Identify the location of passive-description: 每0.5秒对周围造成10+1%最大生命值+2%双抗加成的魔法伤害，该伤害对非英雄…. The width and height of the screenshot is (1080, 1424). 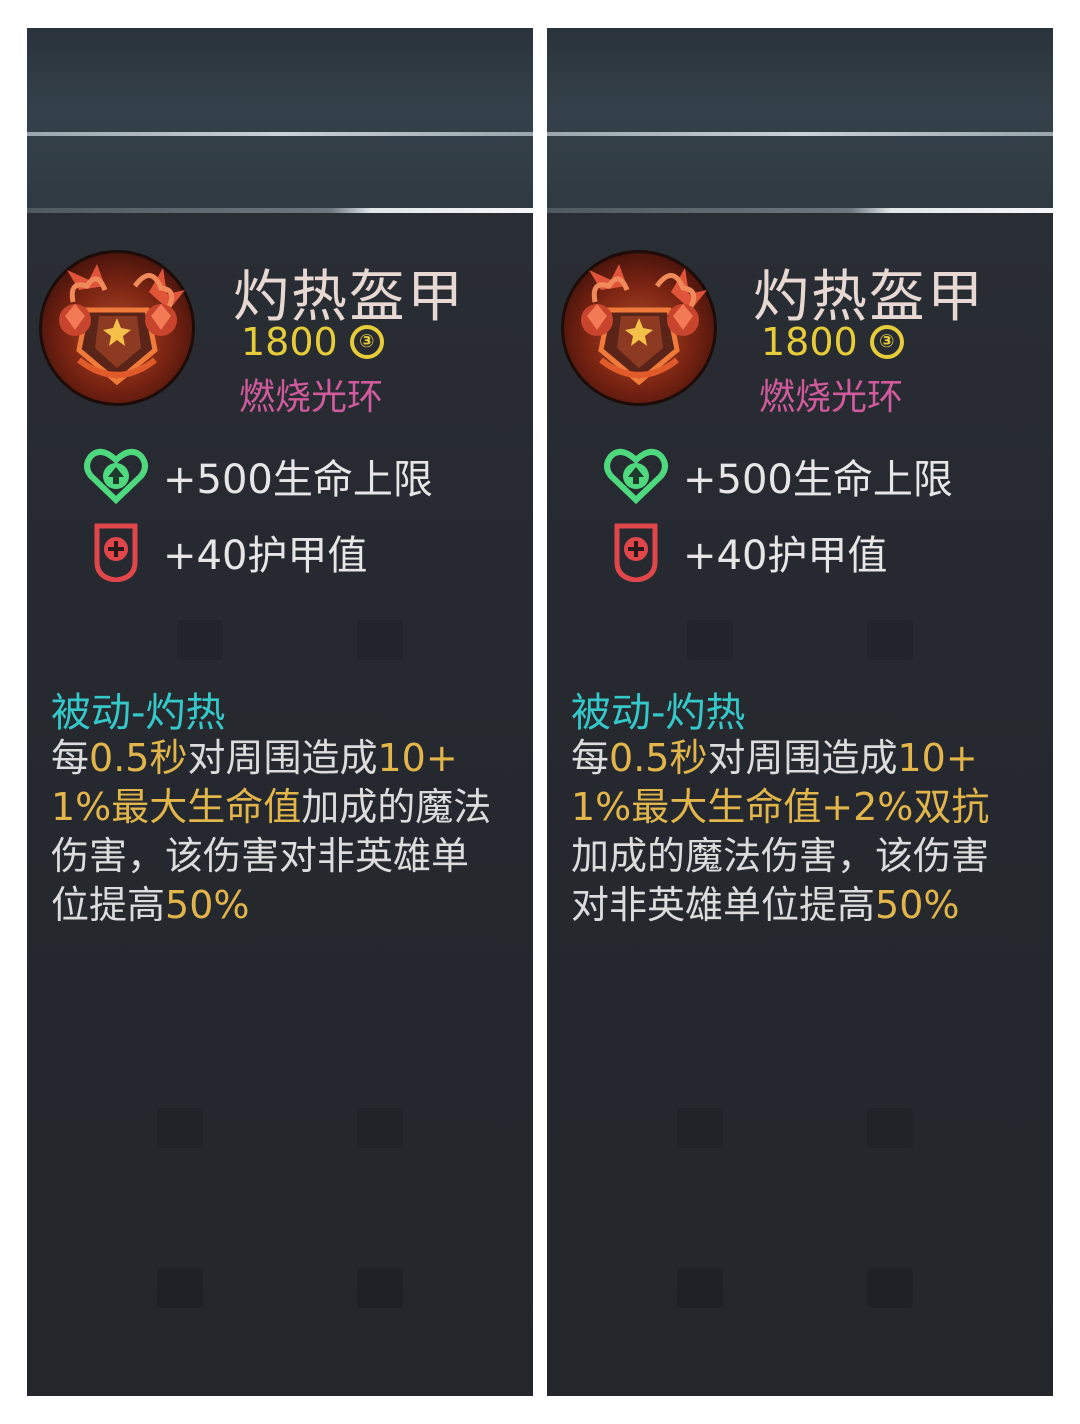
(797, 832).